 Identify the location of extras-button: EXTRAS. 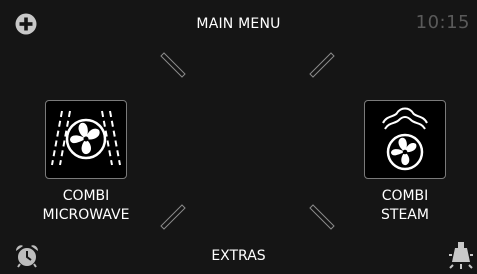
(238, 256).